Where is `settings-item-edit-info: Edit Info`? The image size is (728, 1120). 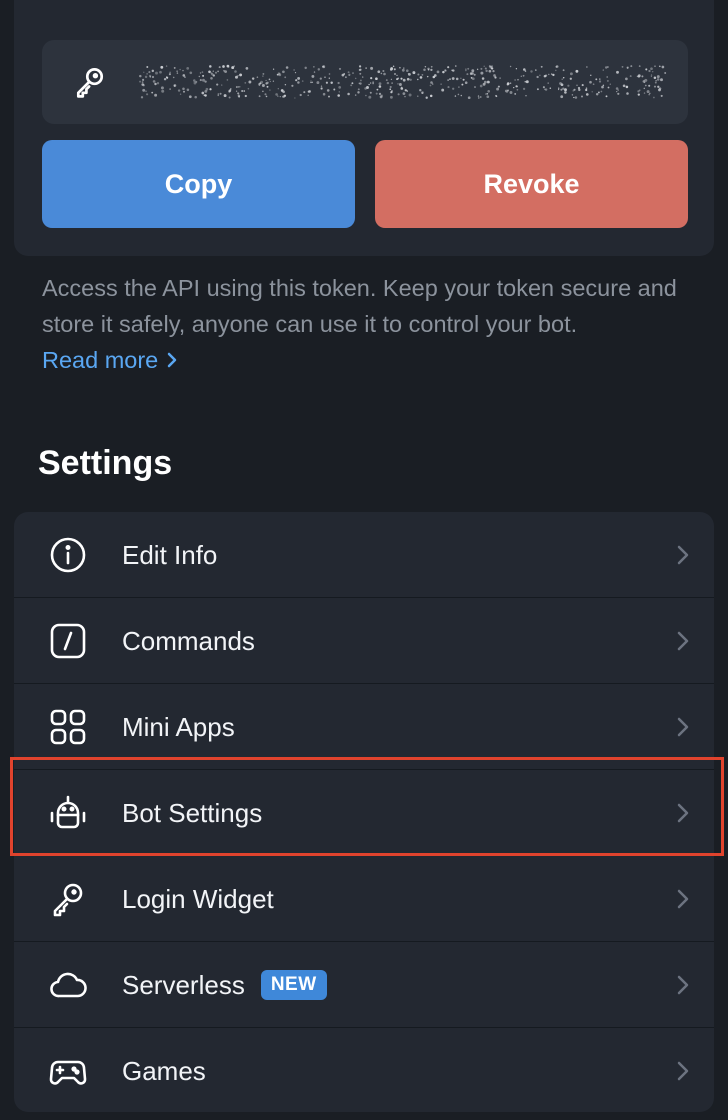 settings-item-edit-info: Edit Info is located at coordinates (364, 555).